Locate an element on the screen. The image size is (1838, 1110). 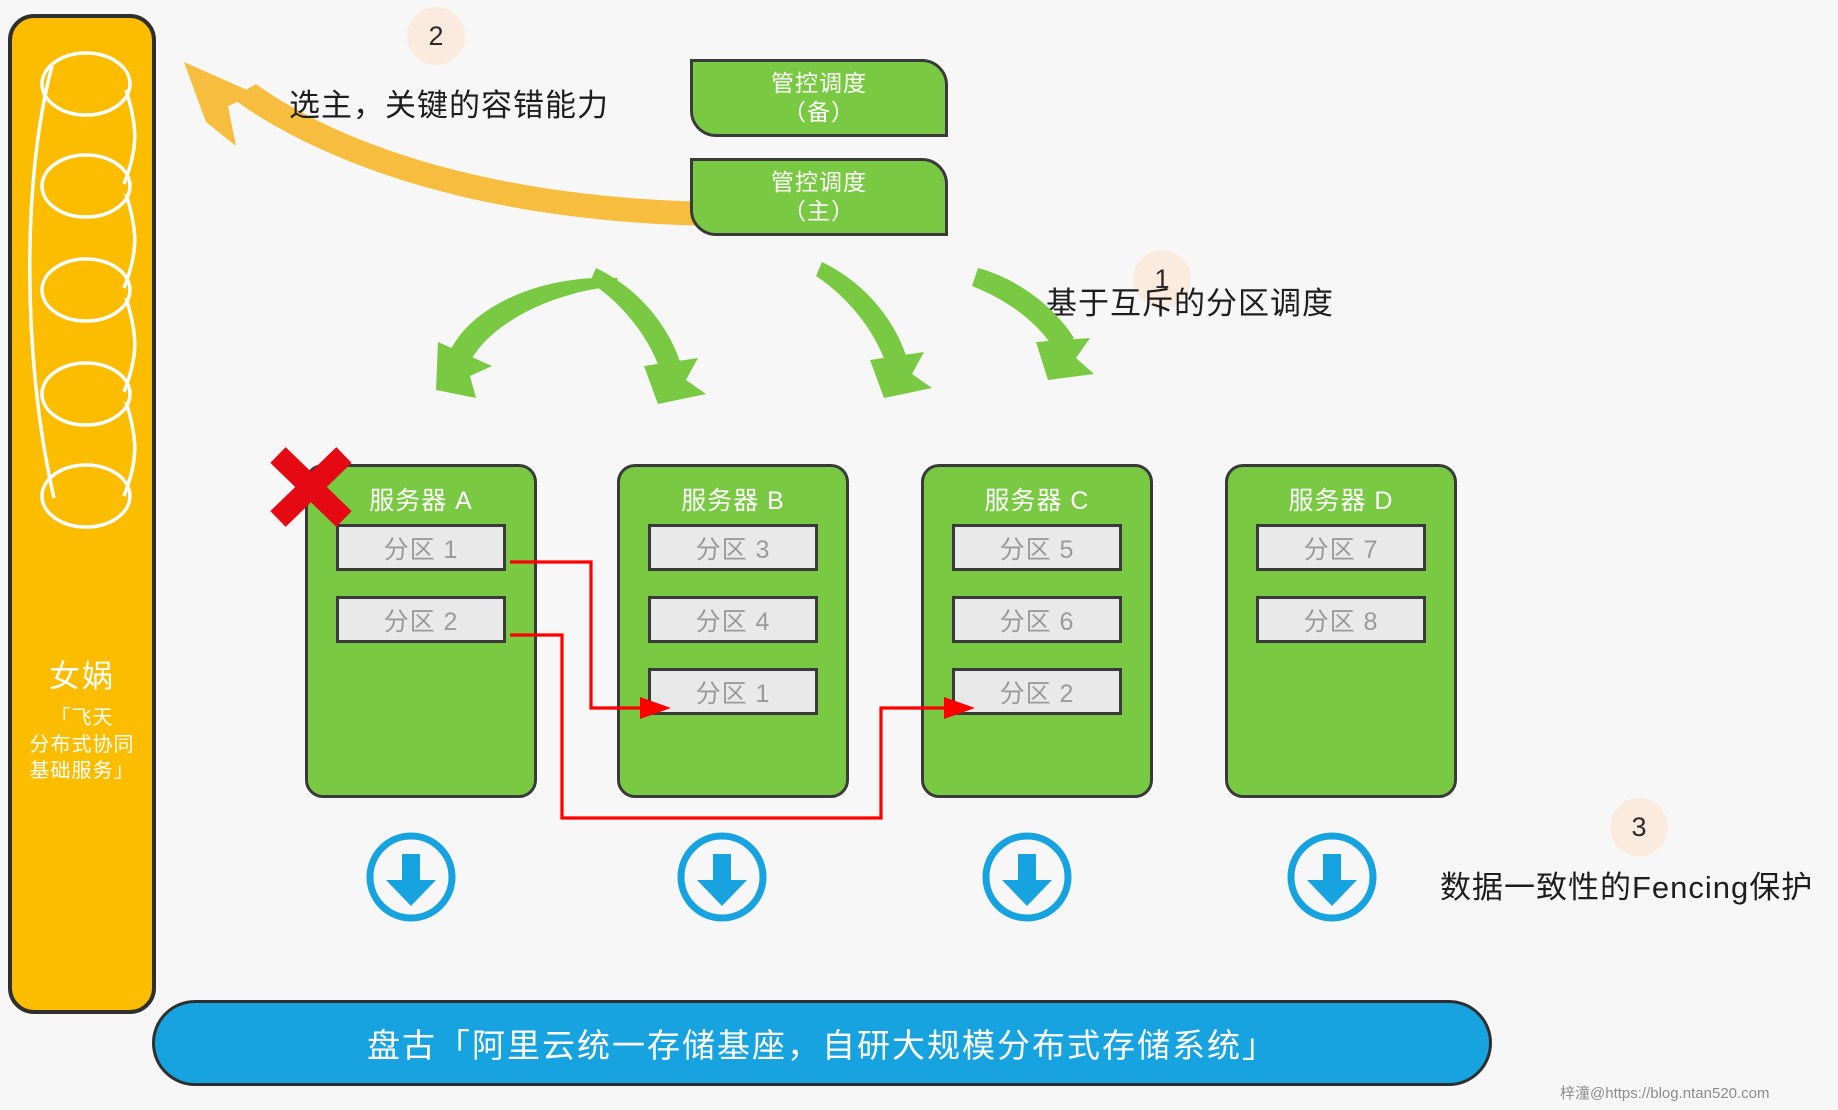
annotation-badge-3: 3 is located at coordinates (1639, 827).